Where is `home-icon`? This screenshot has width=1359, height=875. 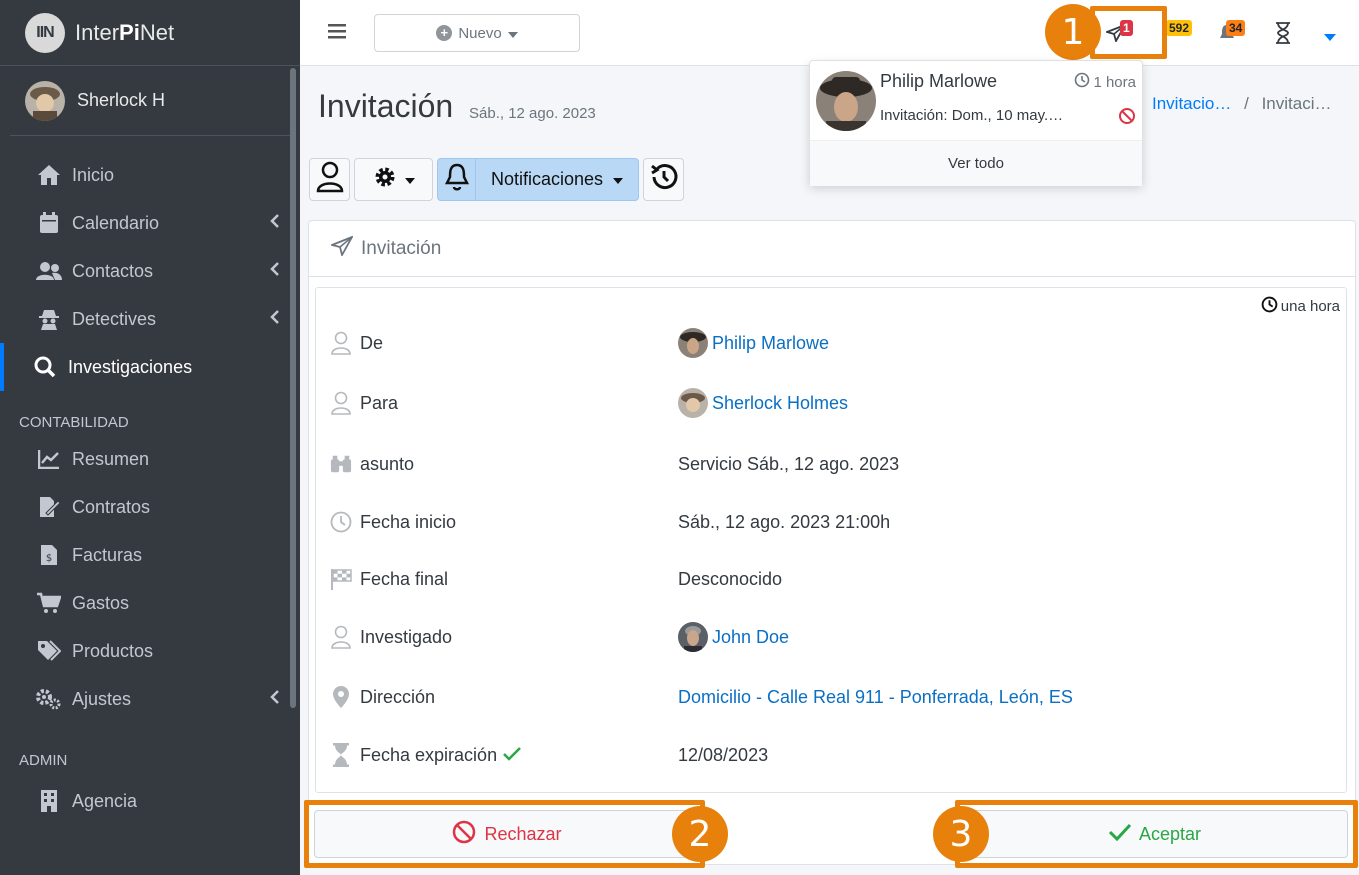
home-icon is located at coordinates (49, 175).